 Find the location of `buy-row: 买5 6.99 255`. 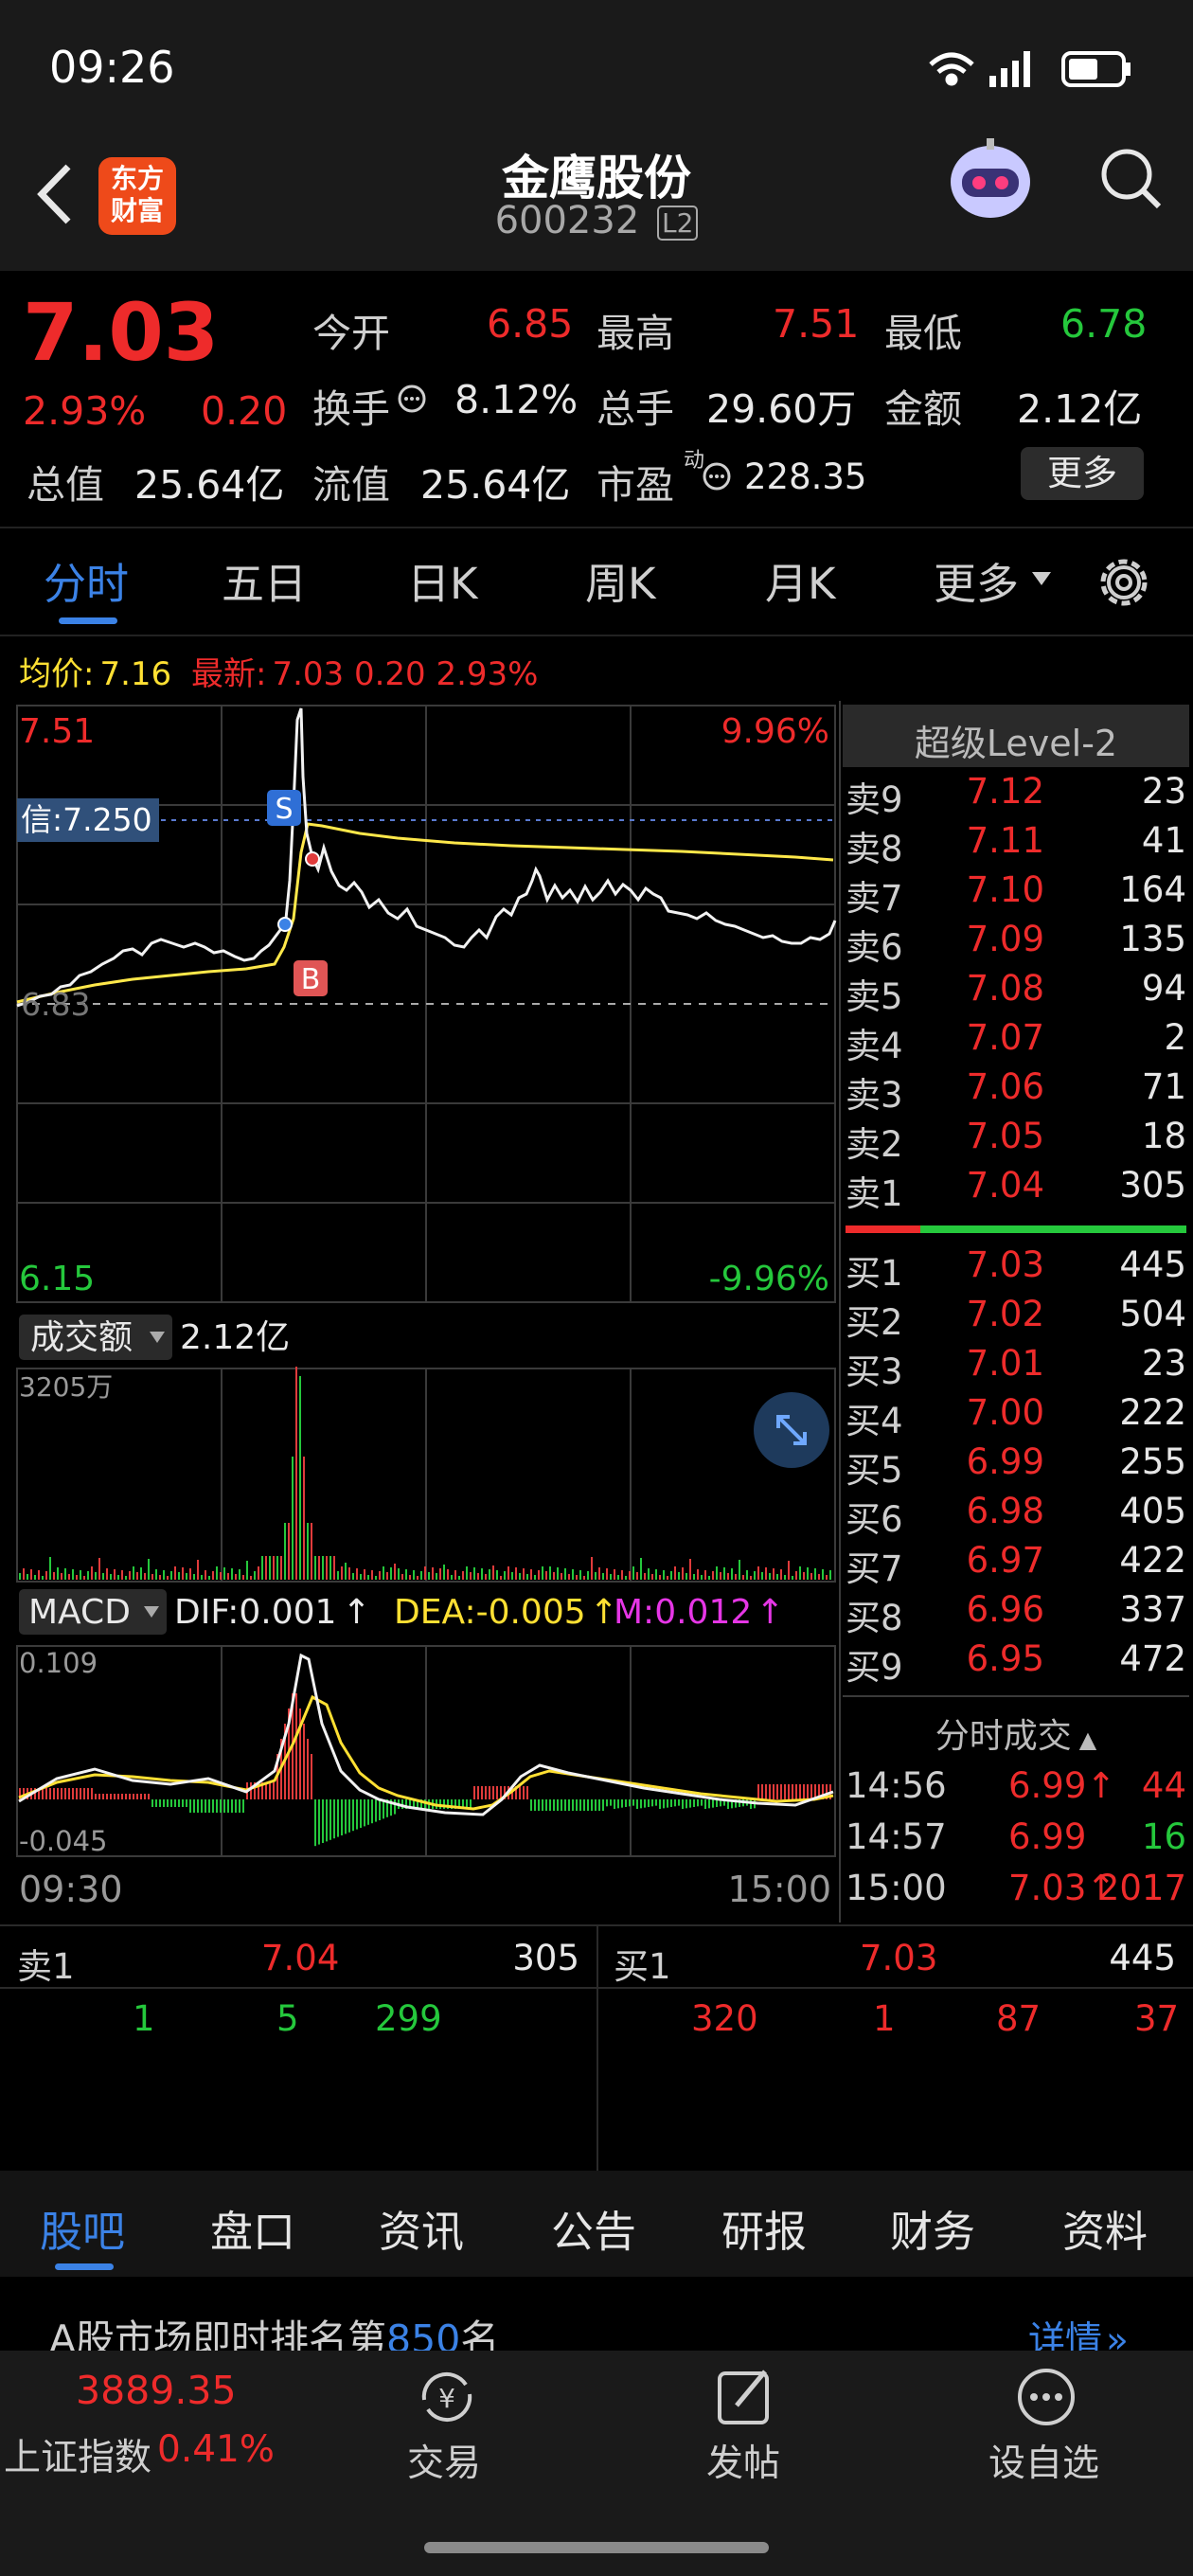

buy-row: 买5 6.99 255 is located at coordinates (1016, 1466).